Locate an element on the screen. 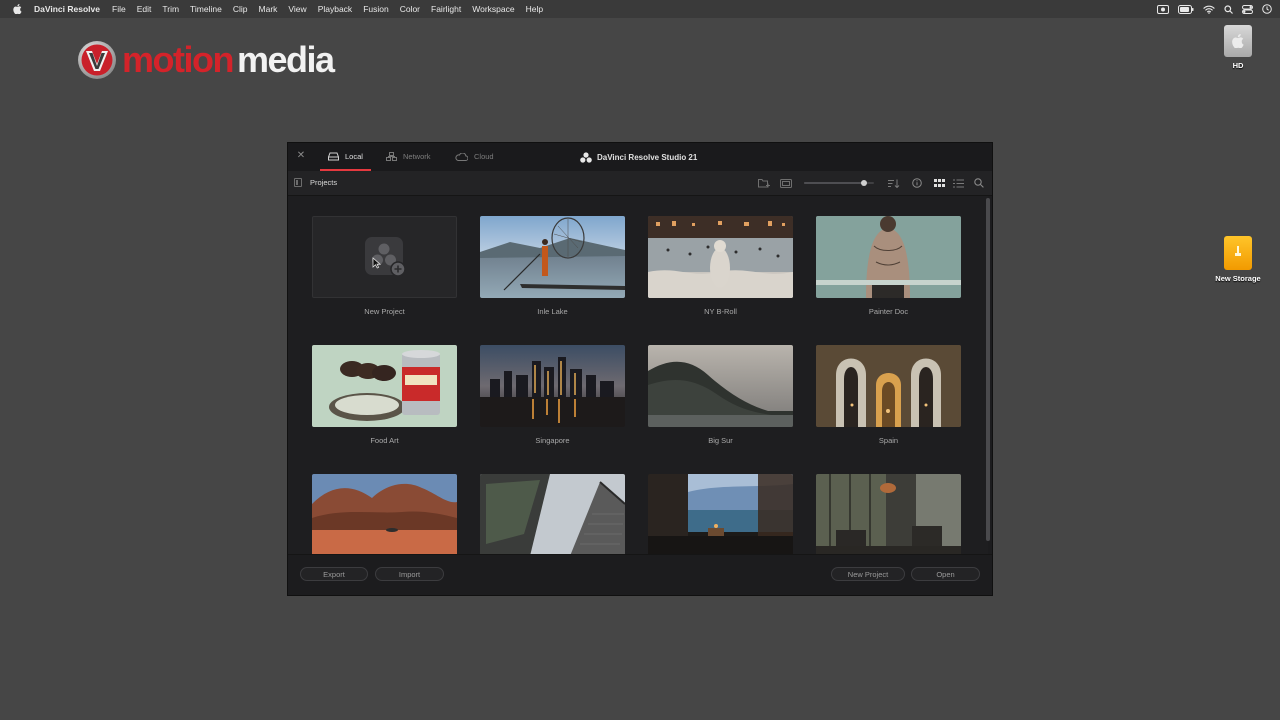 Image resolution: width=1280 pixels, height=720 pixels. project-card-food-art: Food Art is located at coordinates (384, 395).